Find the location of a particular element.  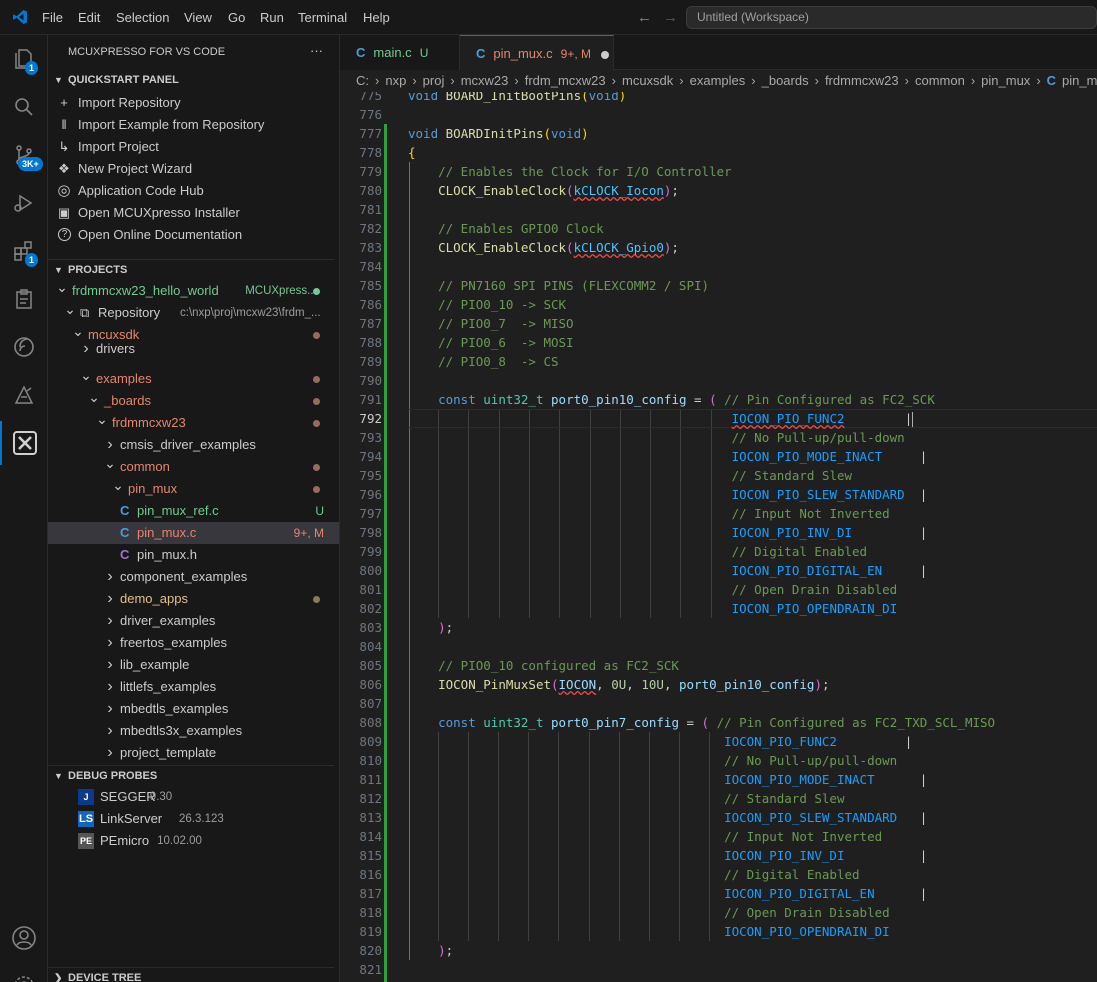

tree-item: › lib_example is located at coordinates (193, 665).